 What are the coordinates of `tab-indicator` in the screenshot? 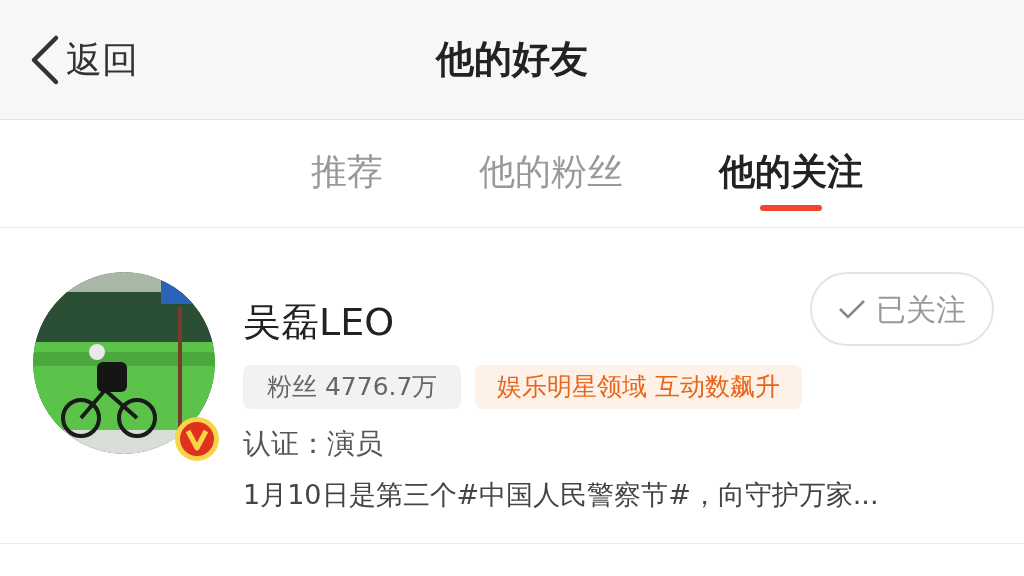 It's located at (791, 208).